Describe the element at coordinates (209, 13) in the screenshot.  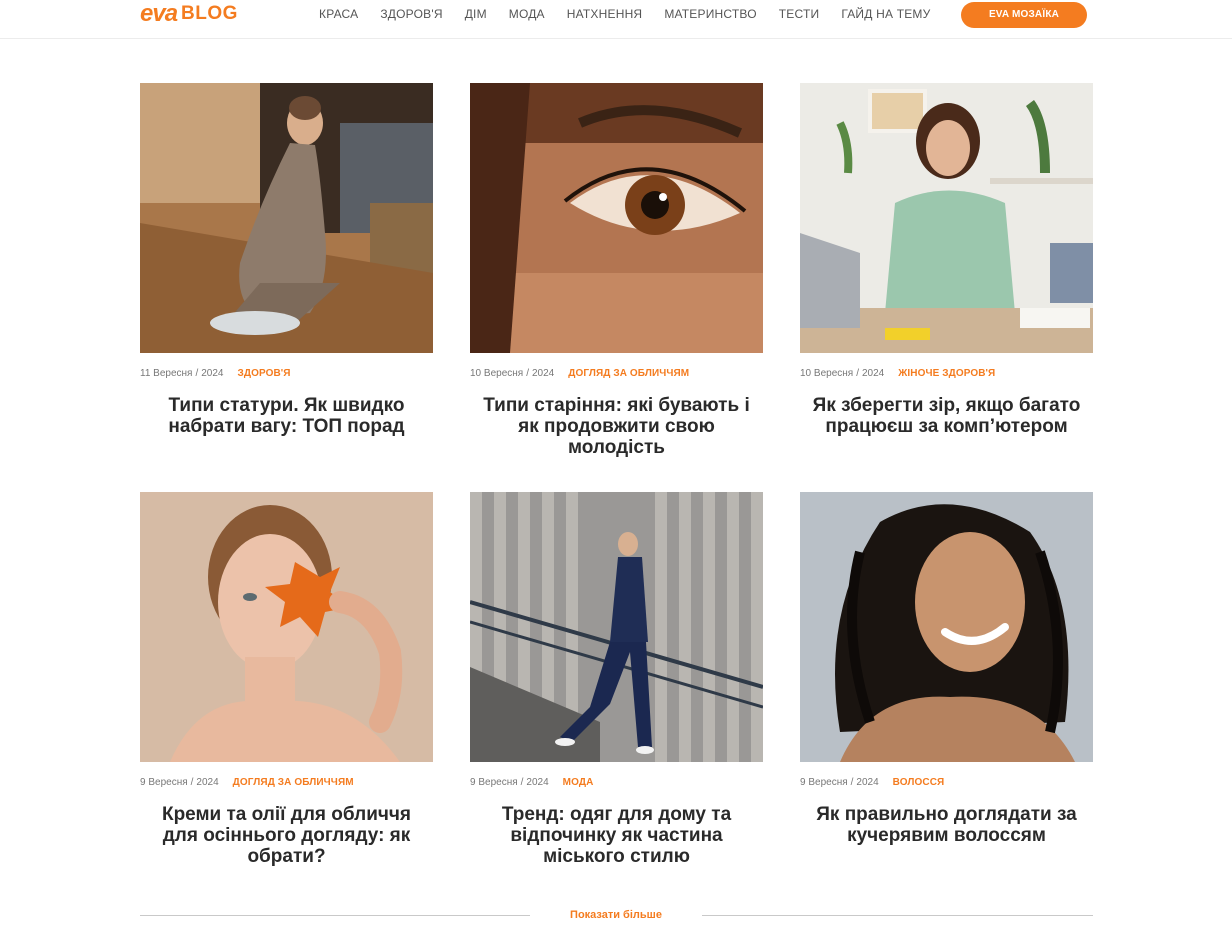
I see `logo-suffix: BLOG` at that location.